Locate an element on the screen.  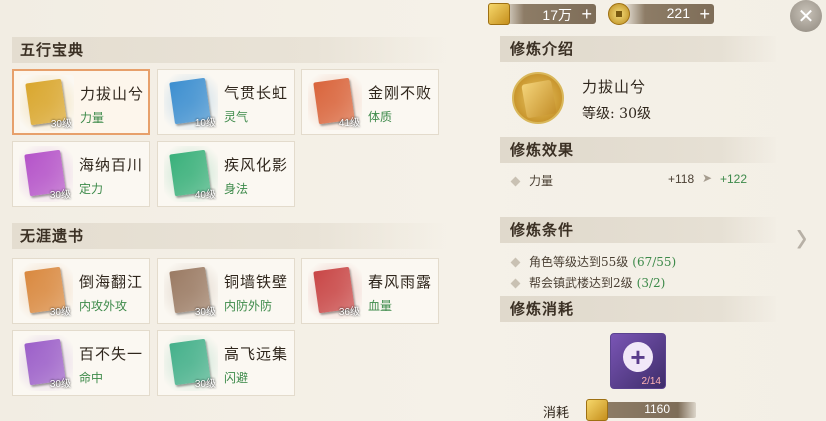
gold-currency: 17万 + is located at coordinates (548, 14).